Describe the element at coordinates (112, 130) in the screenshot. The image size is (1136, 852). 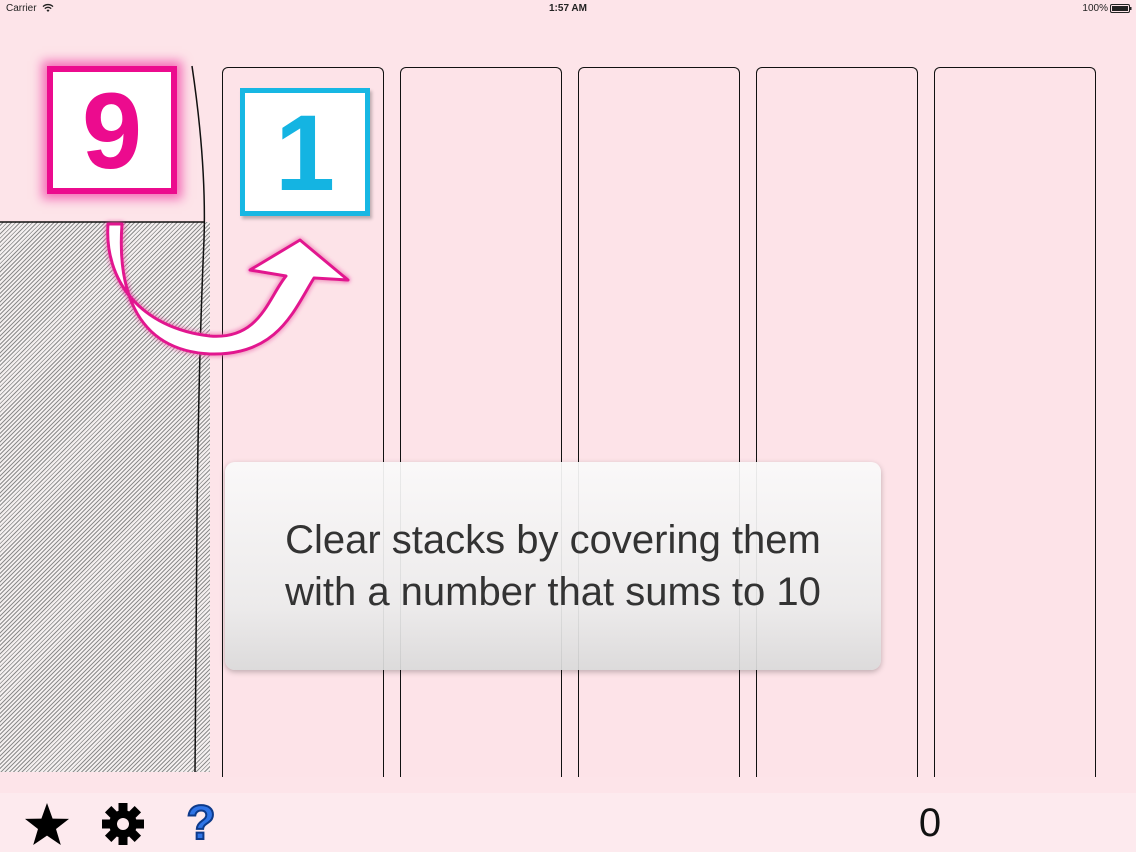
I see `current-number-tile: 9` at that location.